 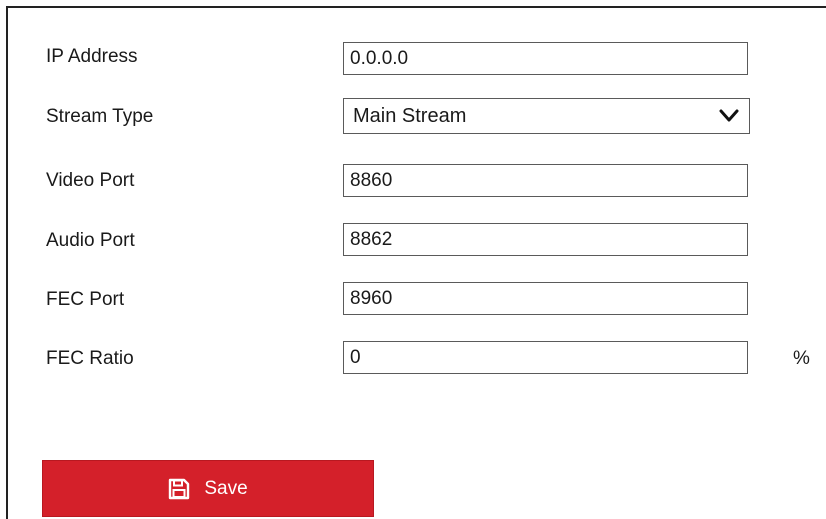 I want to click on ip-address-label: IP Address, so click(x=92, y=56).